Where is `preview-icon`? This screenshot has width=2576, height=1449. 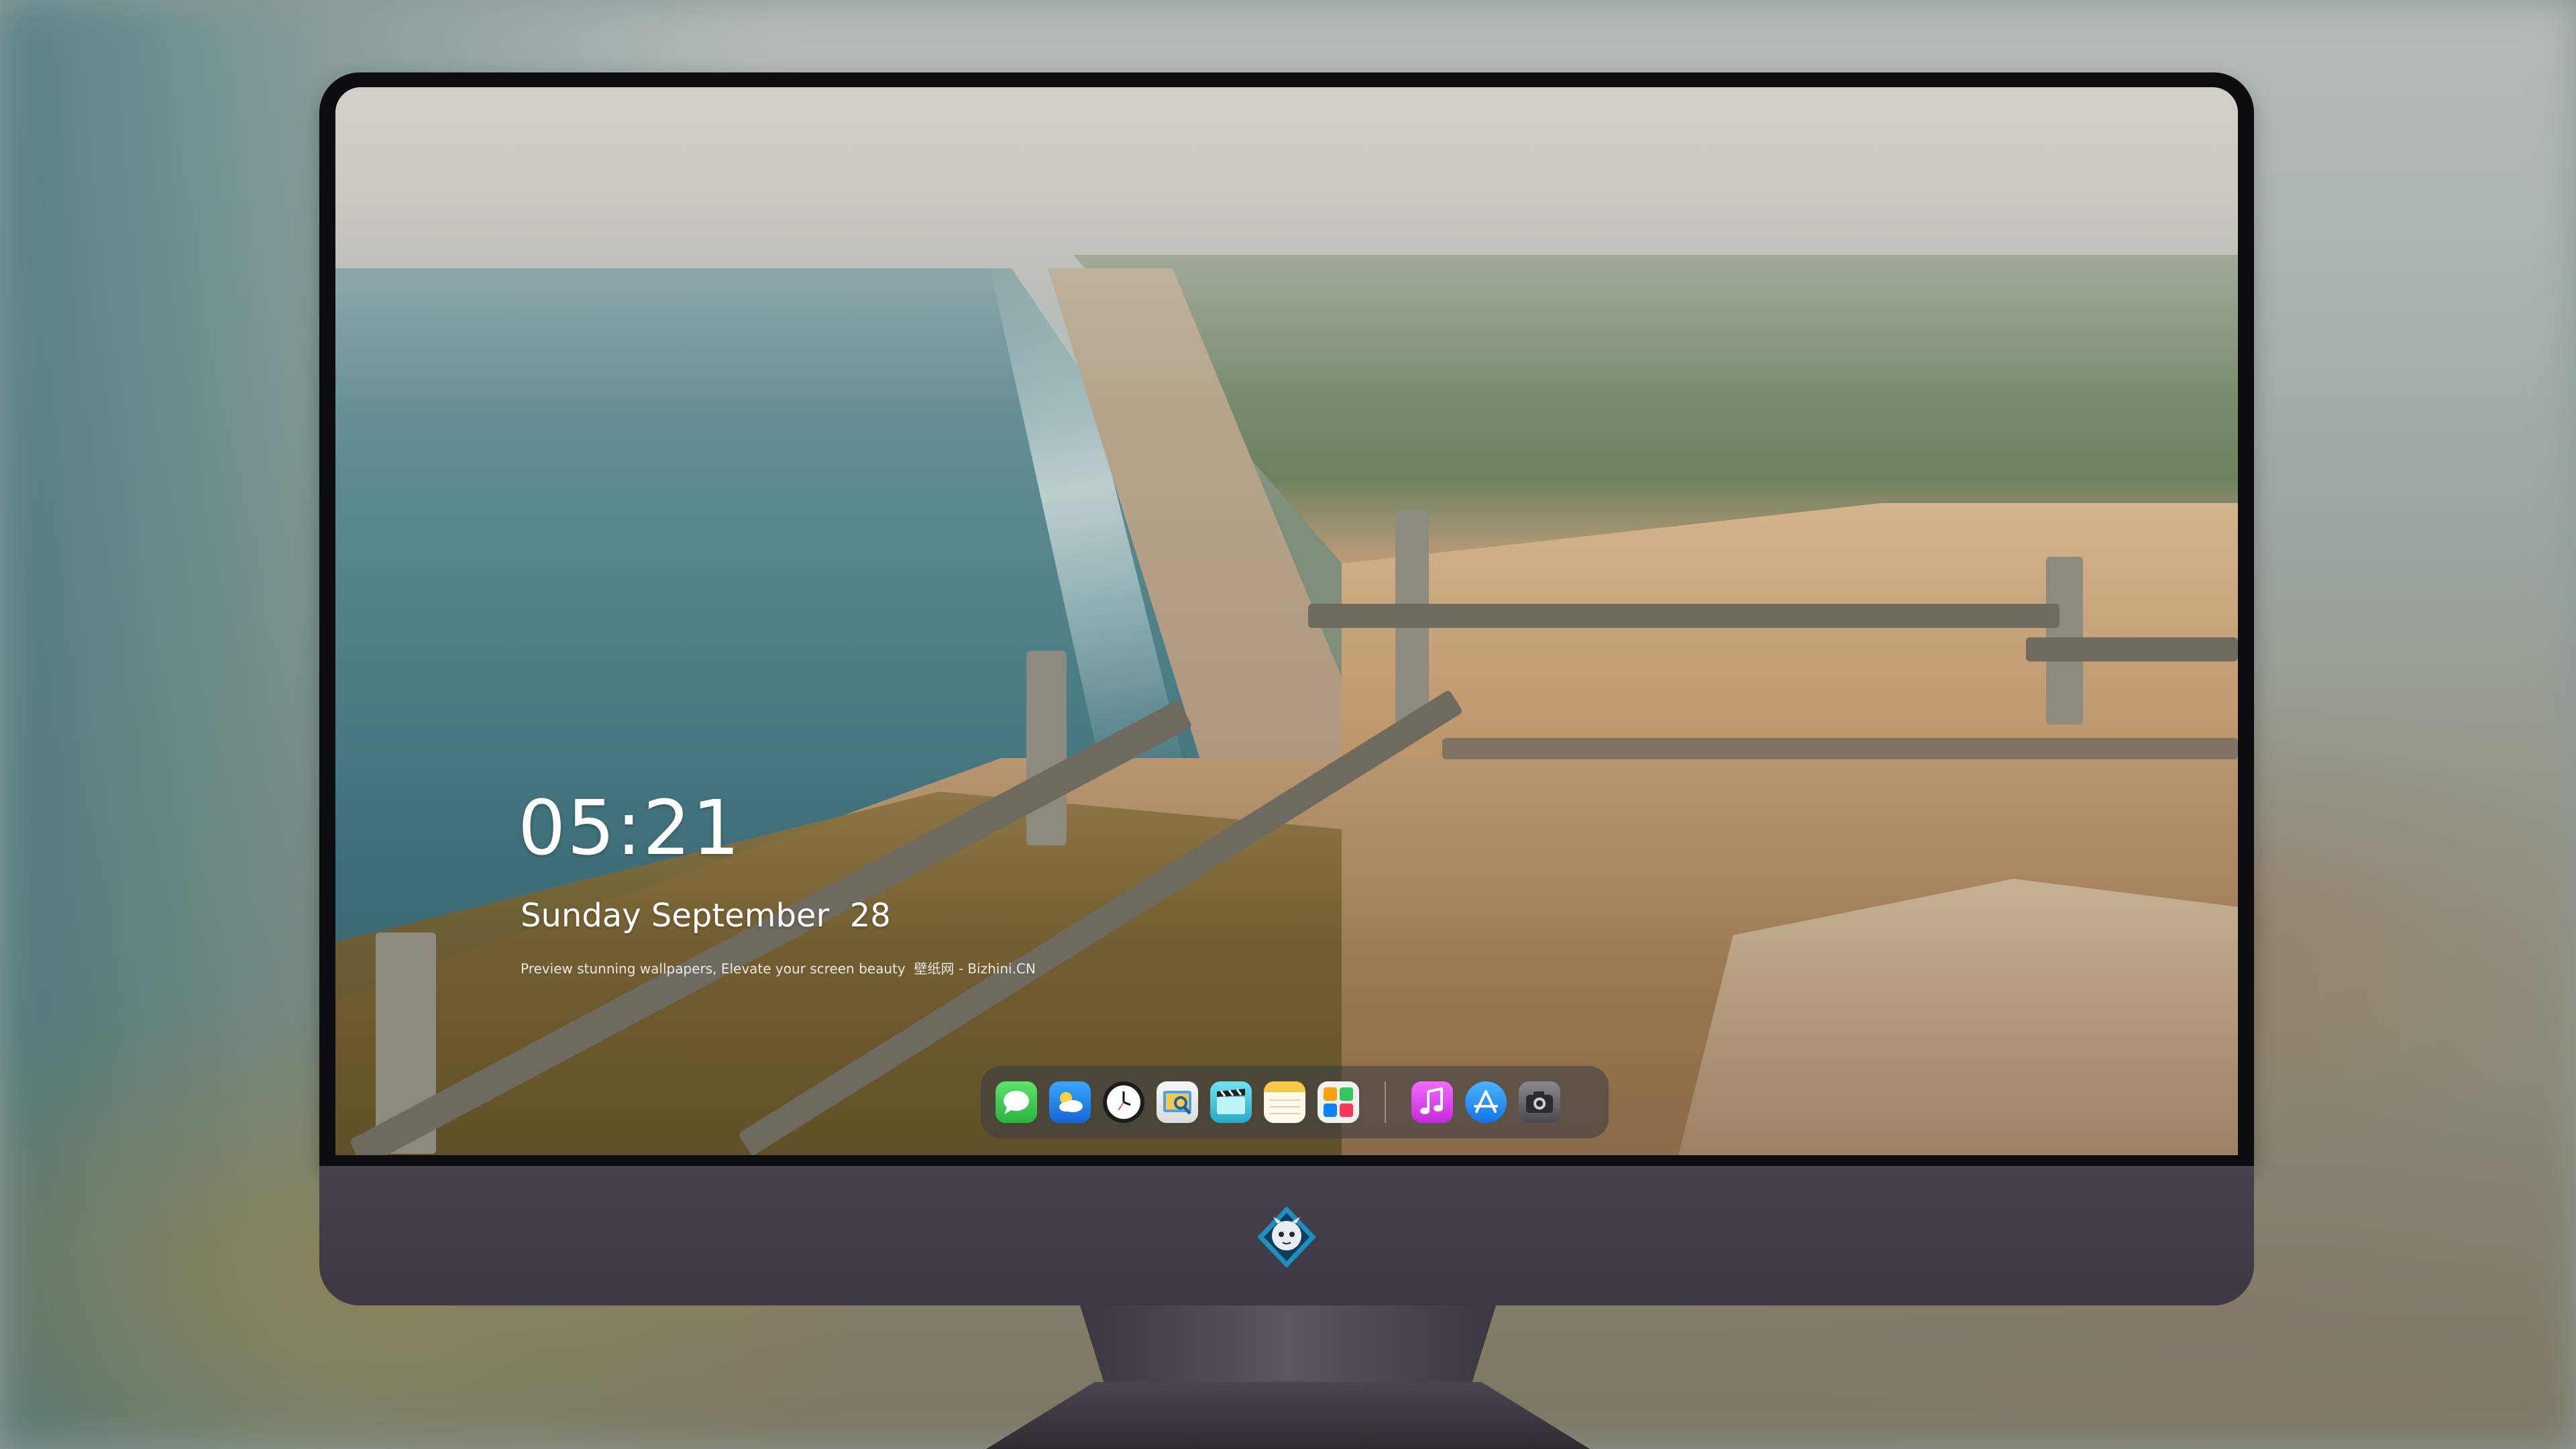
preview-icon is located at coordinates (1177, 1102).